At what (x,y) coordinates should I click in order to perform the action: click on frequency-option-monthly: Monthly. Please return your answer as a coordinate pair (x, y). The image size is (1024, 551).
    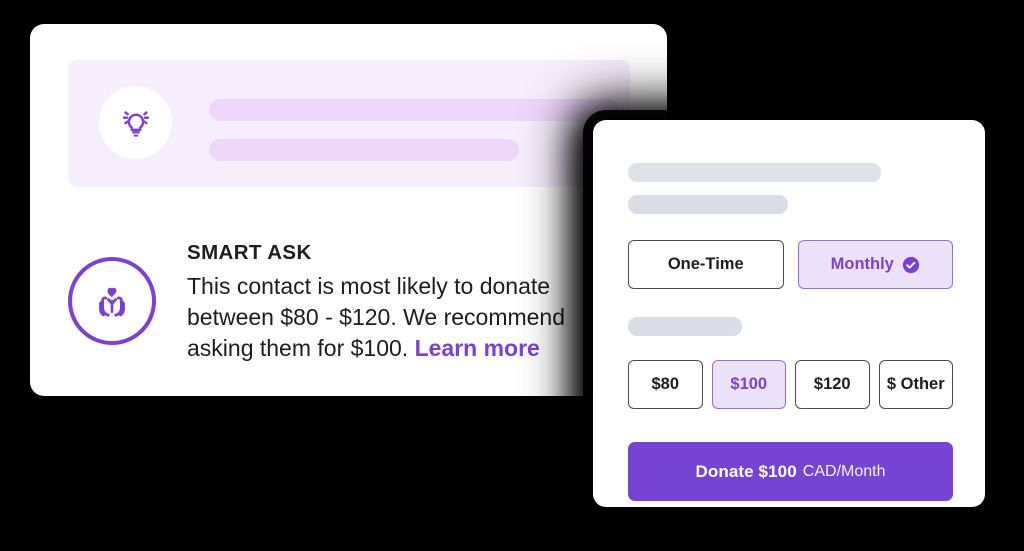
    Looking at the image, I should click on (875, 264).